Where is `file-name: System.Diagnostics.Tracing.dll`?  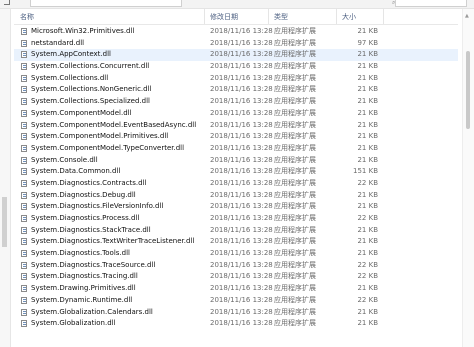
file-name: System.Diagnostics.Tracing.dll is located at coordinates (84, 276).